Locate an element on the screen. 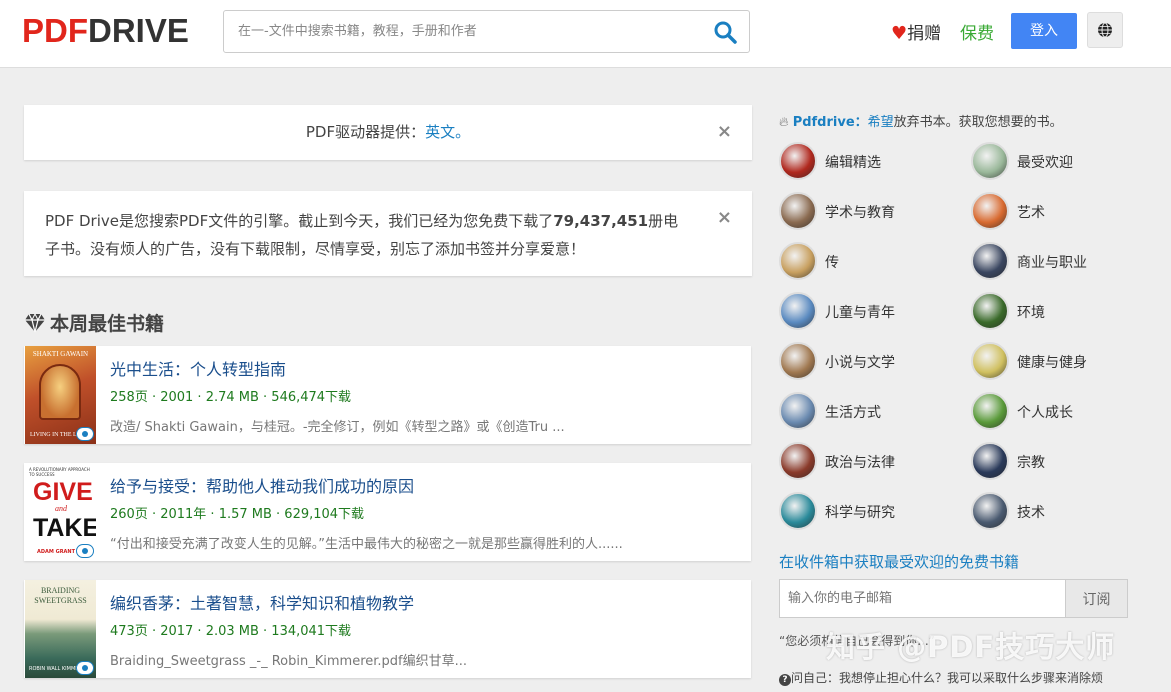 The height and width of the screenshot is (692, 1171). cover-tagline: A REVOLUTIONARY APPROACH TO SUCCESS is located at coordinates (59, 472).